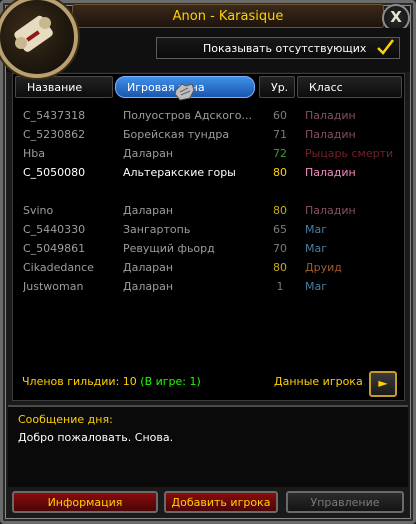 The image size is (416, 524). I want to click on column-header-label: Название, so click(55, 87).